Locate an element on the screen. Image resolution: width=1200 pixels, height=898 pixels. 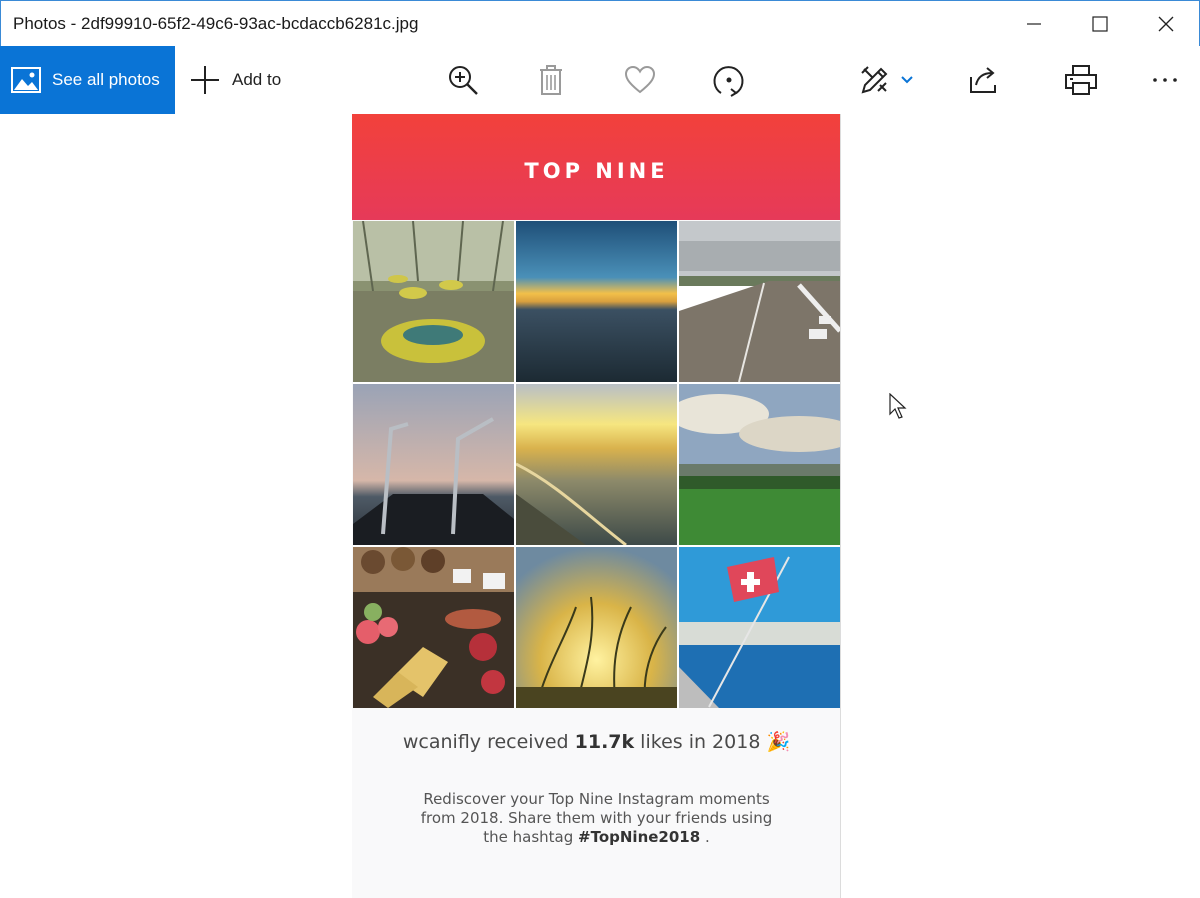
mouse-cursor-icon is located at coordinates (898, 406).